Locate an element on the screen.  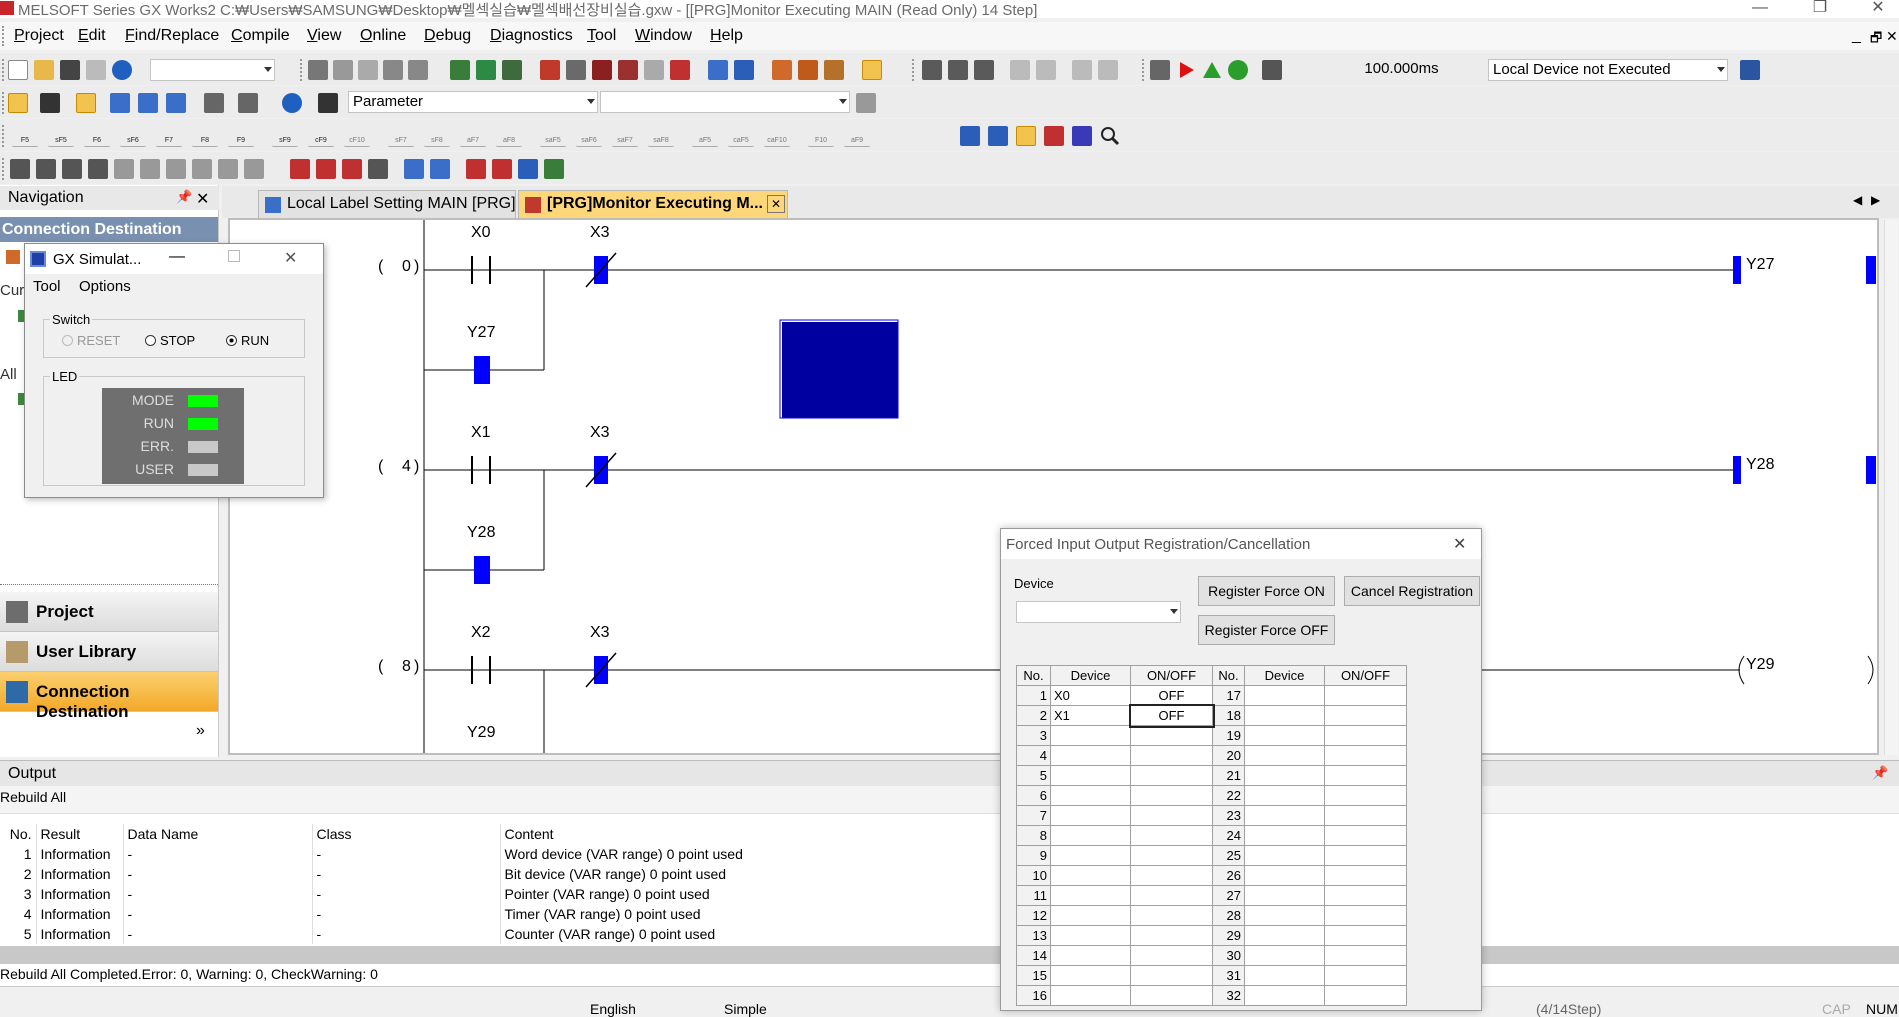
ladder-symbol-button: saF7 is located at coordinates (625, 135).